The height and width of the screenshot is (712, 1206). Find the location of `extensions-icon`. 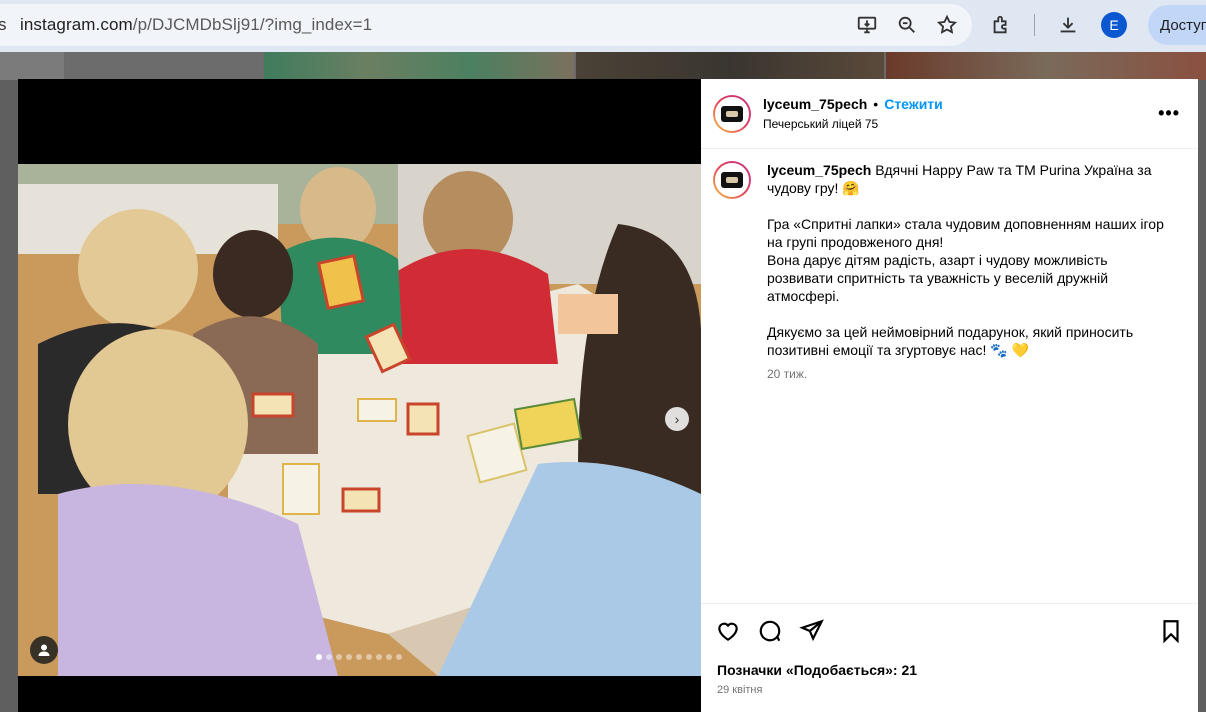

extensions-icon is located at coordinates (1001, 25).